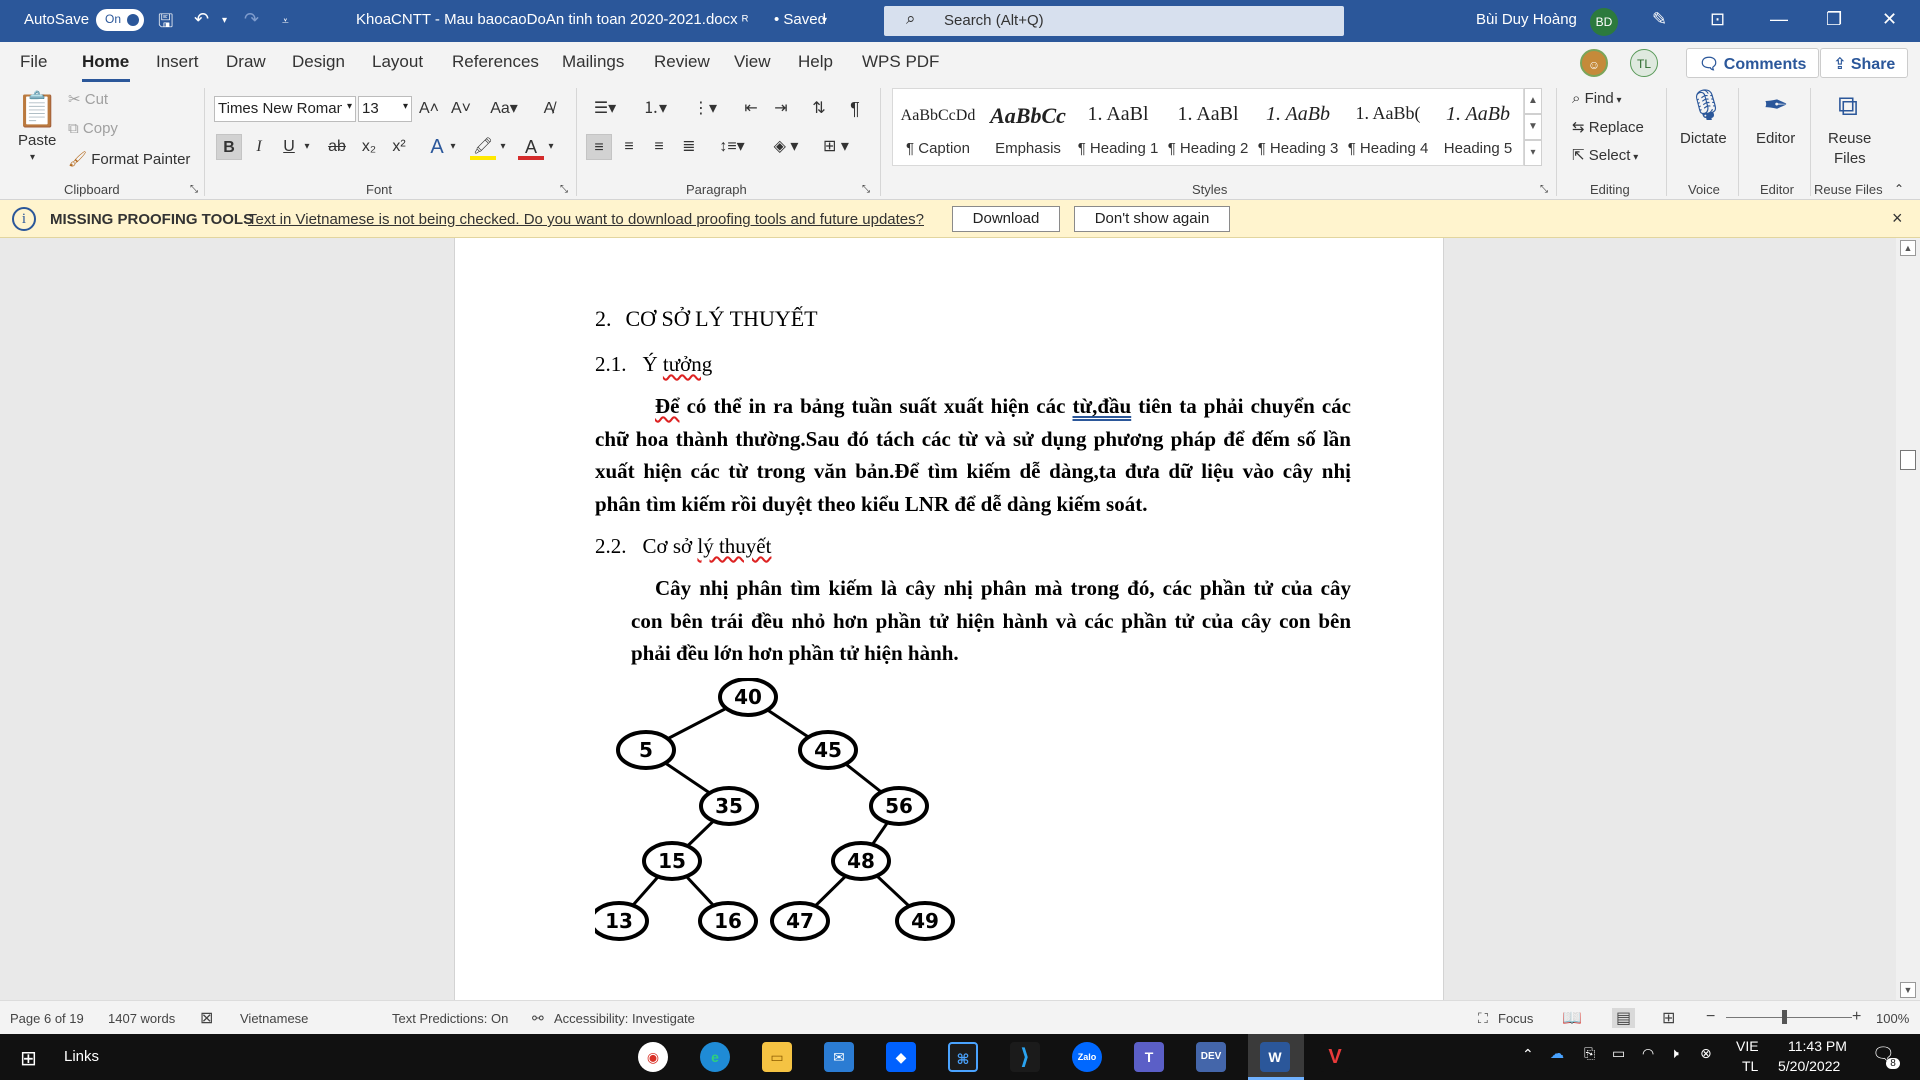 Image resolution: width=1920 pixels, height=1080 pixels. Describe the element at coordinates (732, 147) in the screenshot. I see `line-spacing-icon: ↕≡▾` at that location.